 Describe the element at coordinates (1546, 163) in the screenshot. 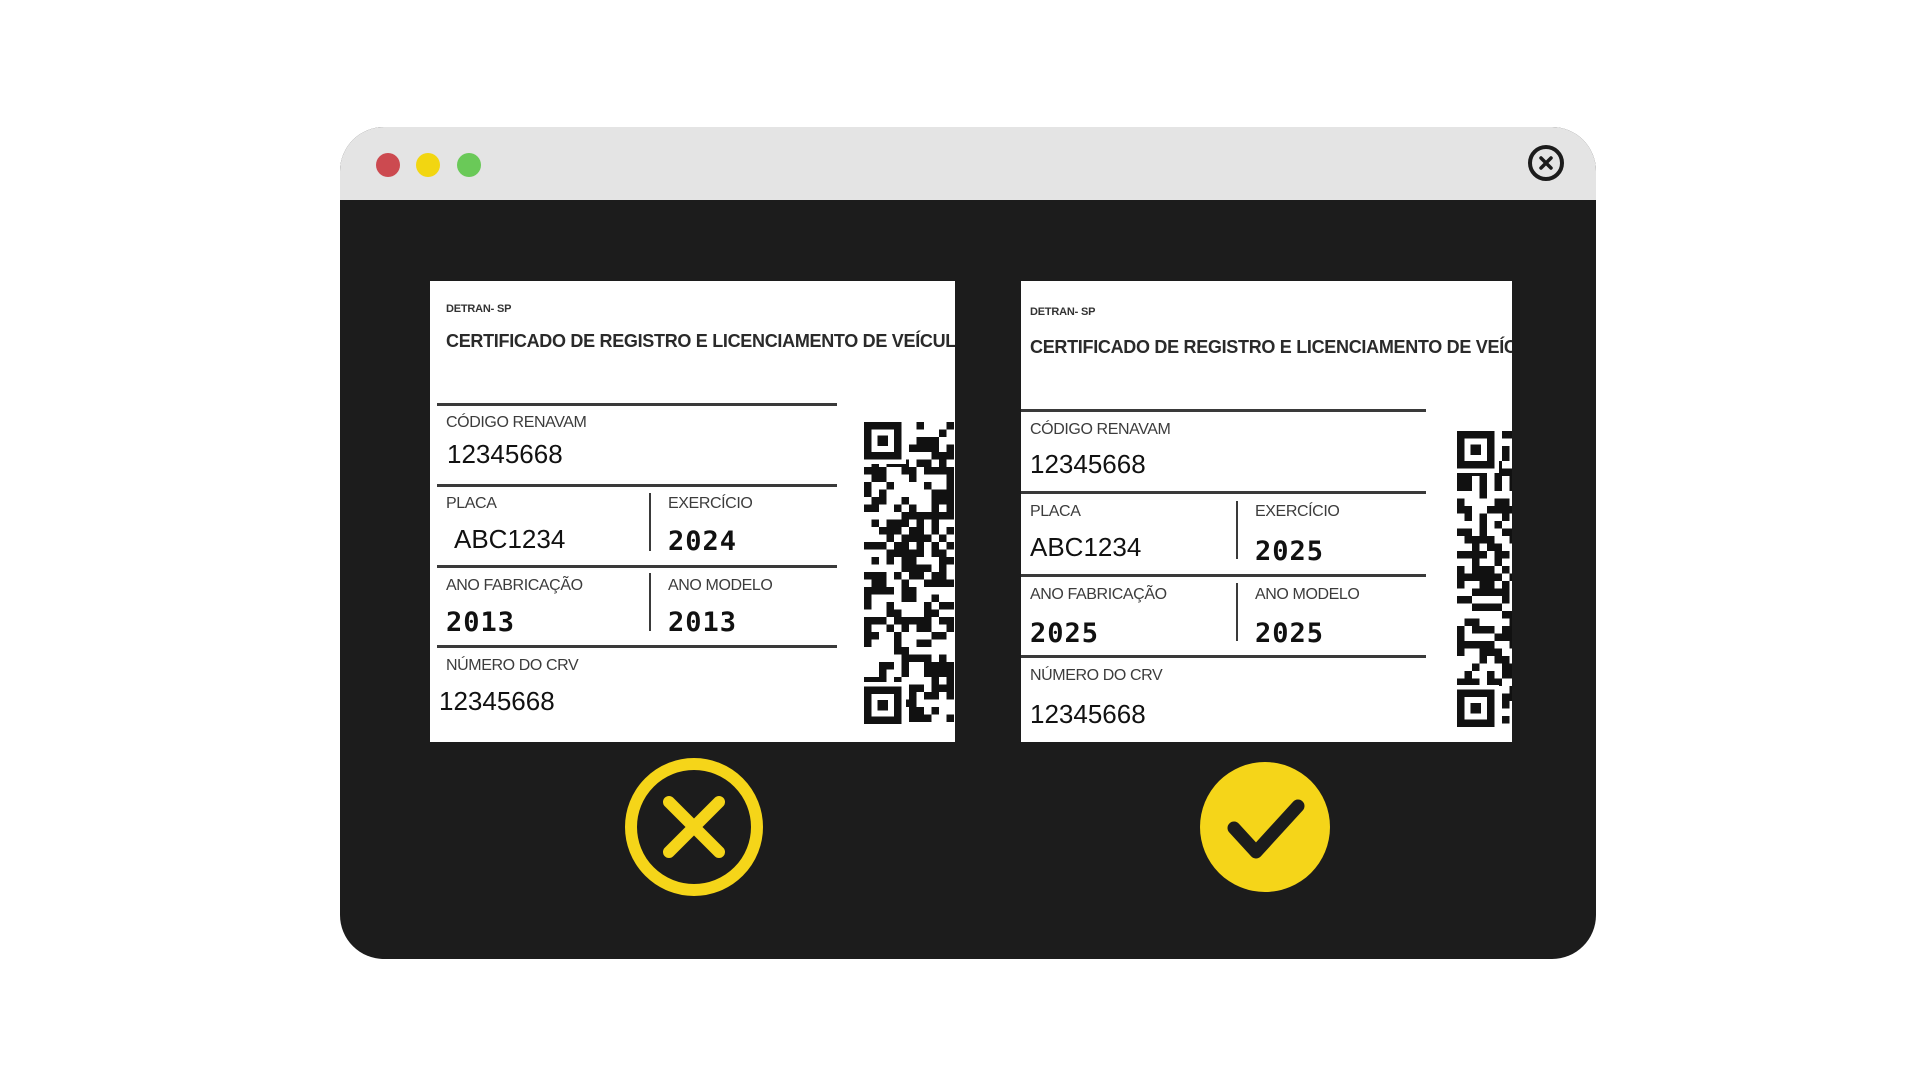

I see `close-circle-icon` at that location.